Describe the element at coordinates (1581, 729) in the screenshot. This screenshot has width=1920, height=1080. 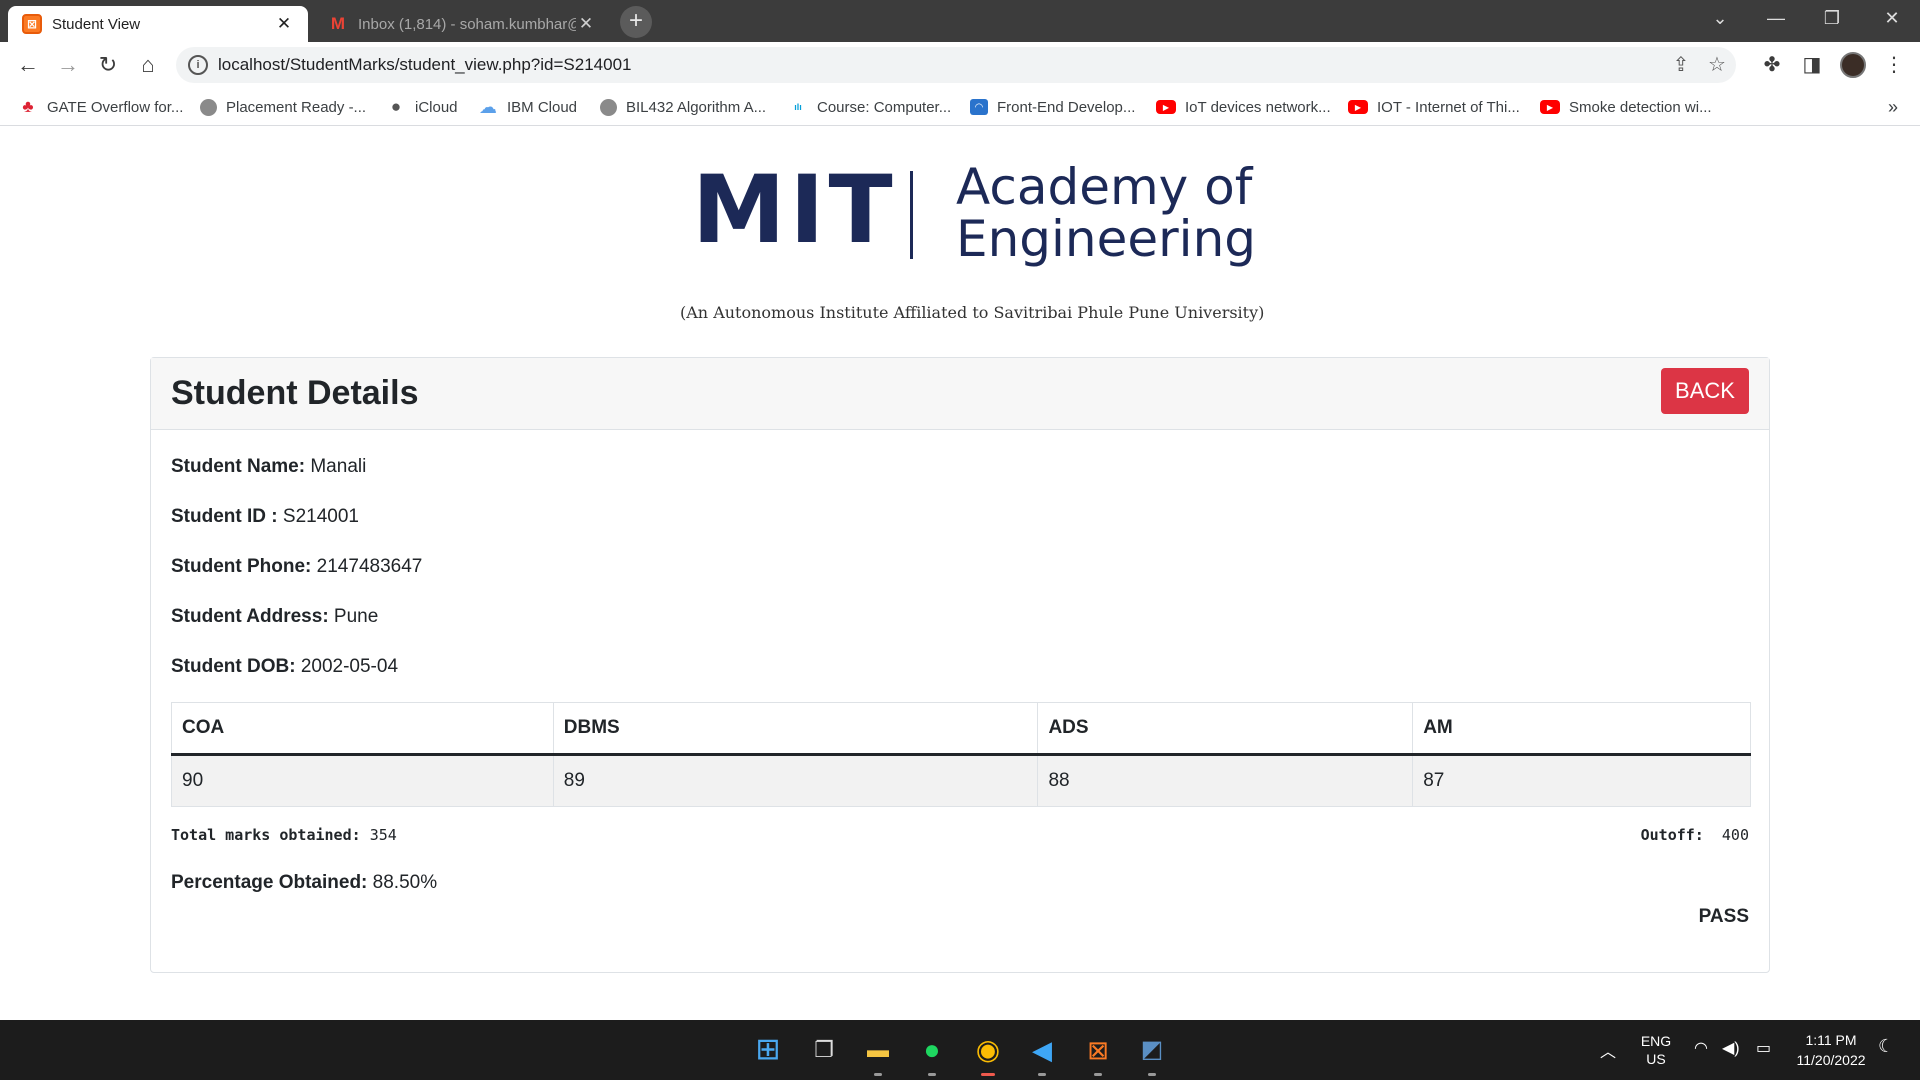
I see `table-header-cell: AM` at that location.